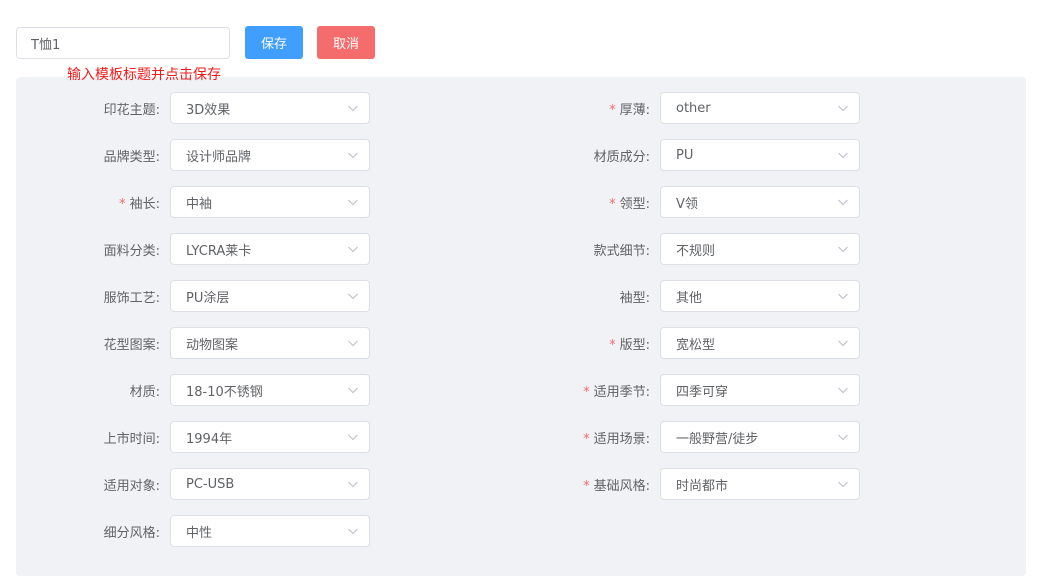 The width and height of the screenshot is (1059, 587). I want to click on form-row: * 适用季节: 四季可穿, so click(690, 390).